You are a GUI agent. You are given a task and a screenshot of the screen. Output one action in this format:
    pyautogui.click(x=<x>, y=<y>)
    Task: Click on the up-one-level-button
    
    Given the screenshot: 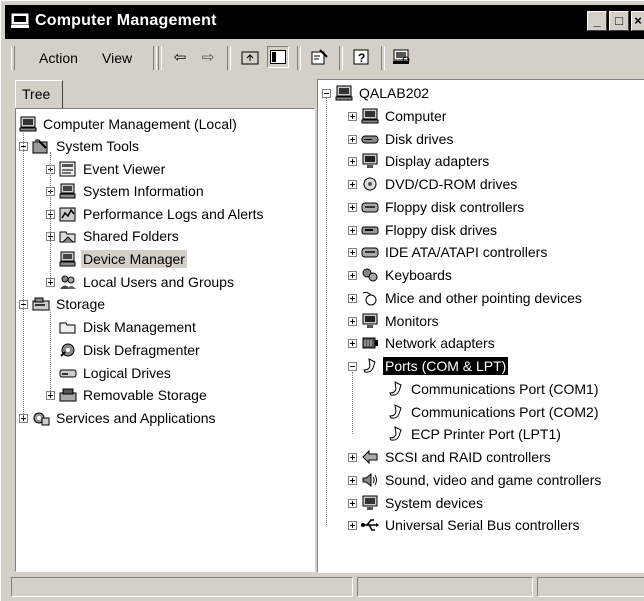 What is the action you would take?
    pyautogui.click(x=250, y=57)
    